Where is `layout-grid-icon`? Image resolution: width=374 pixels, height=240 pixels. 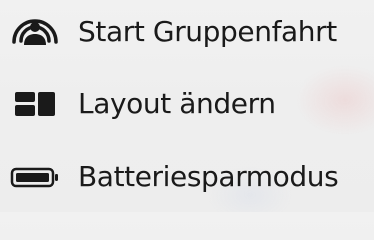 layout-grid-icon is located at coordinates (35, 104).